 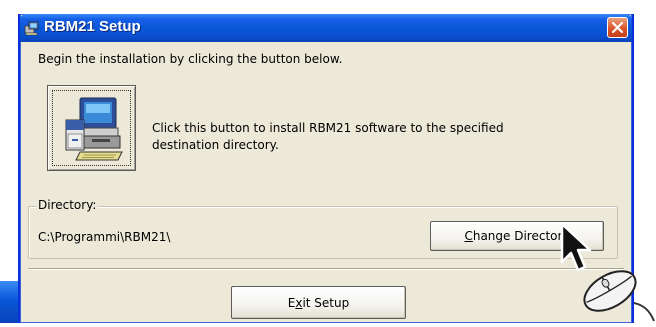 I want to click on install-button, so click(x=91, y=128).